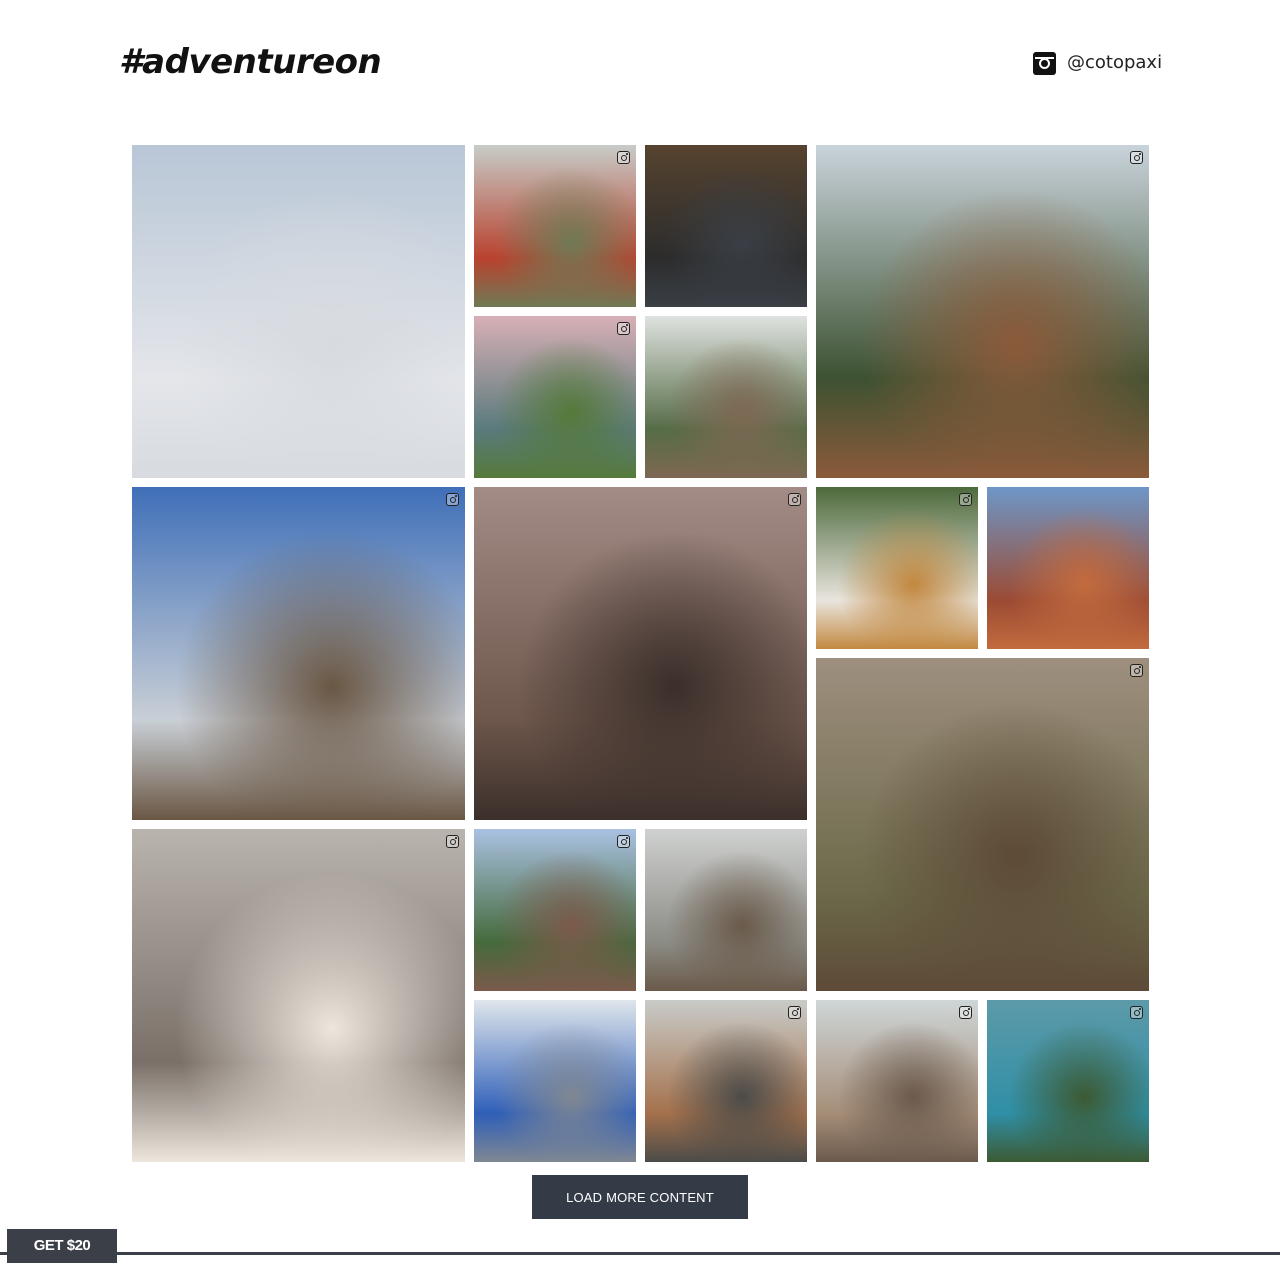  What do you see at coordinates (555, 1081) in the screenshot?
I see `photo-stretching-blue-shorts` at bounding box center [555, 1081].